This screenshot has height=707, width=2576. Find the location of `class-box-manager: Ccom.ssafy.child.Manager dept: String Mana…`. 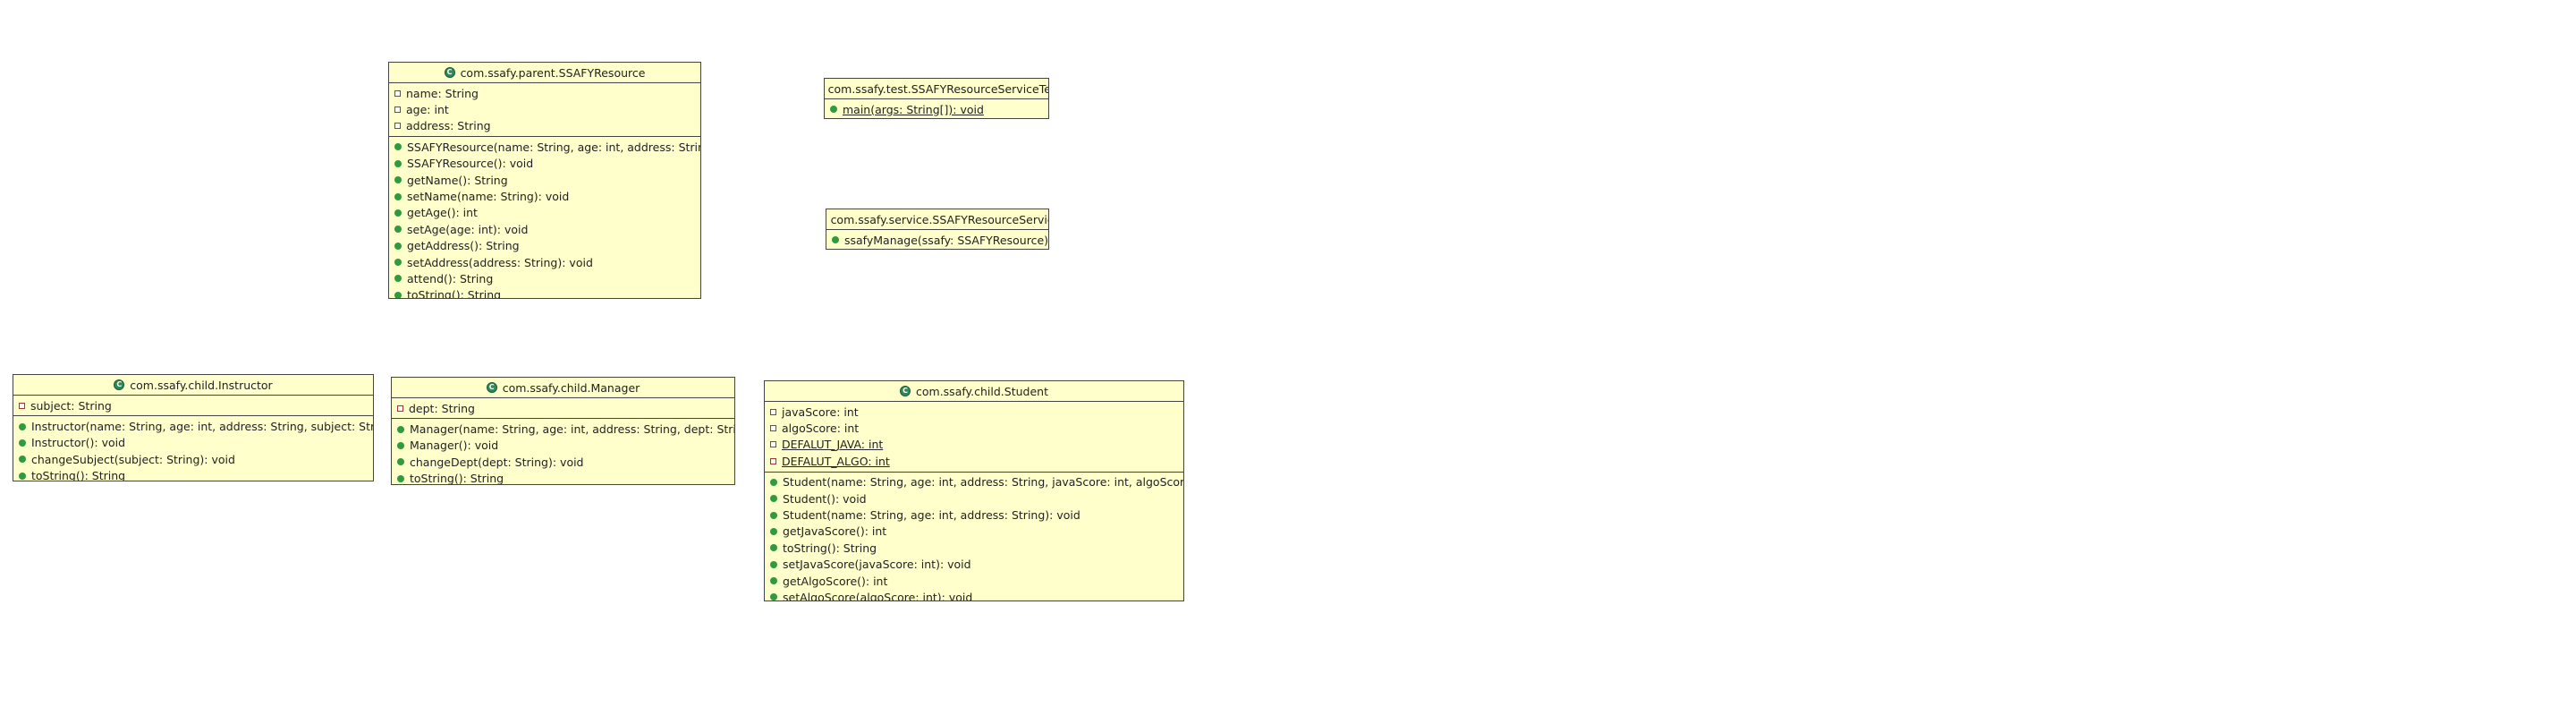

class-box-manager: Ccom.ssafy.child.Manager dept: String Mana… is located at coordinates (563, 431).